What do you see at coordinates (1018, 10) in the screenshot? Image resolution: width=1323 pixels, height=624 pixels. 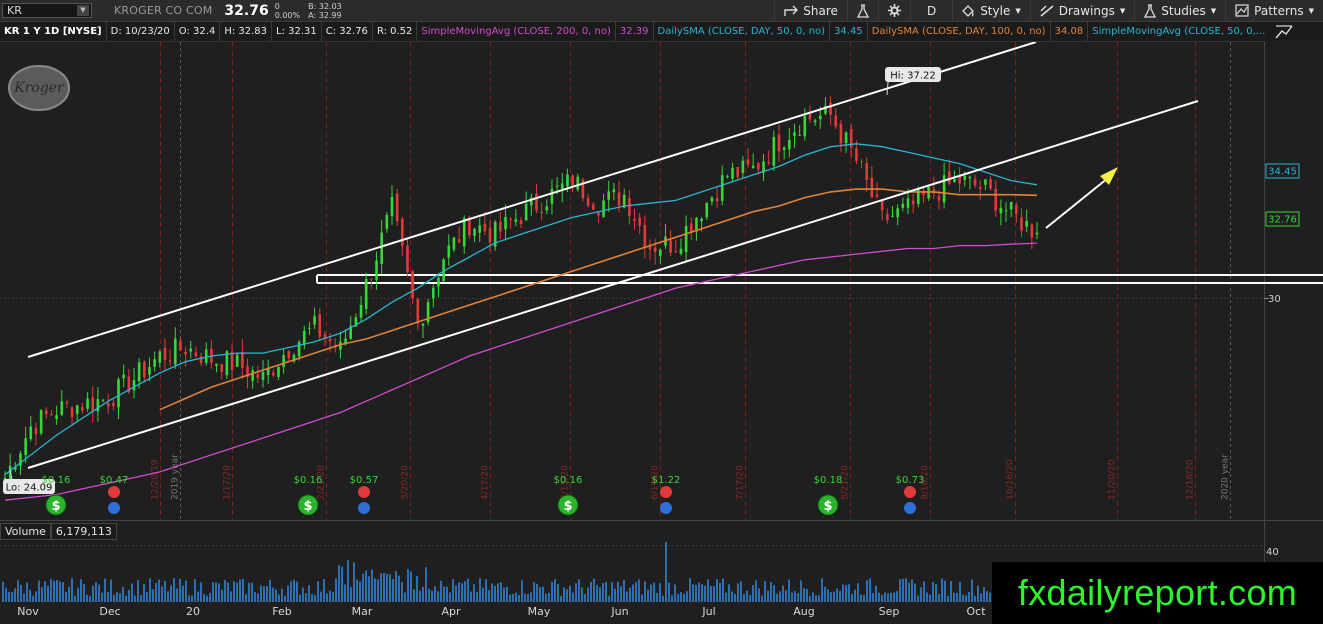 I see `style-chevron-icon: ▼` at bounding box center [1018, 10].